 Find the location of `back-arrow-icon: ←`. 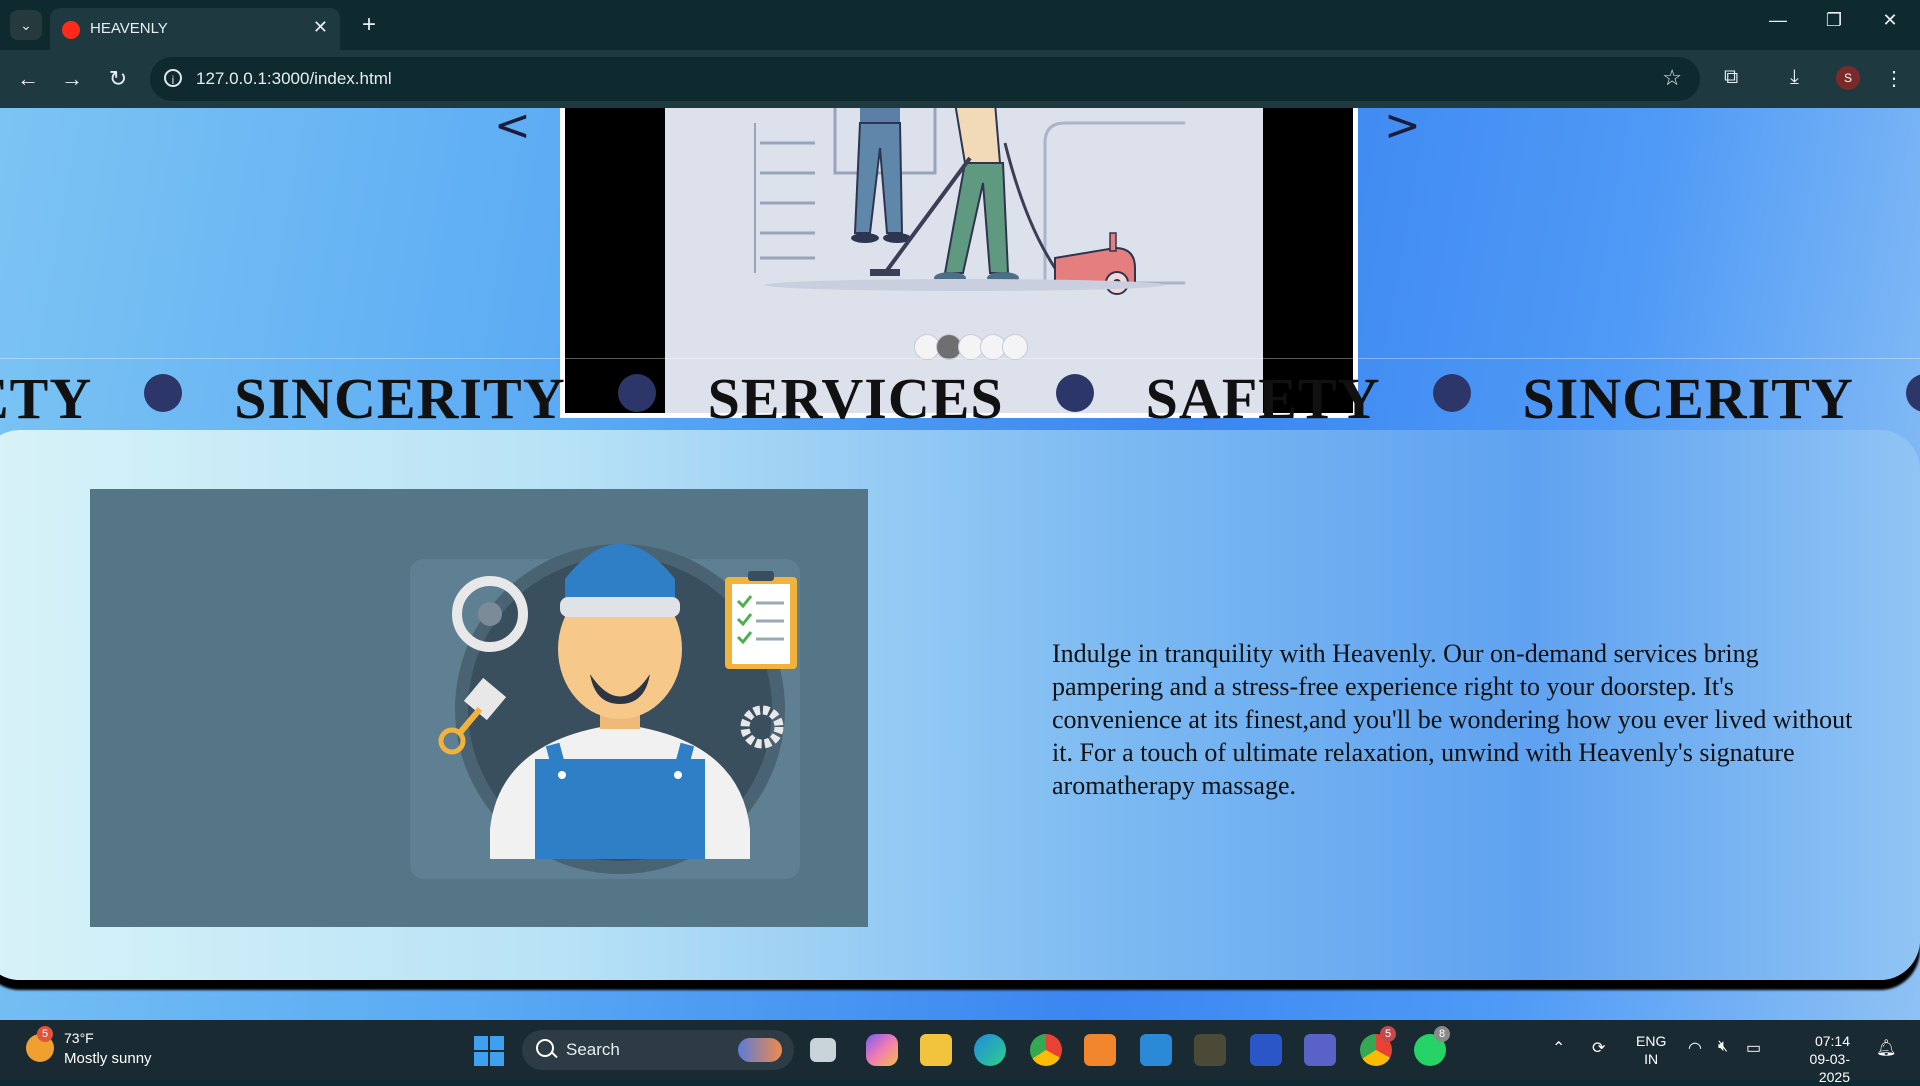

back-arrow-icon: ← is located at coordinates (28, 79).